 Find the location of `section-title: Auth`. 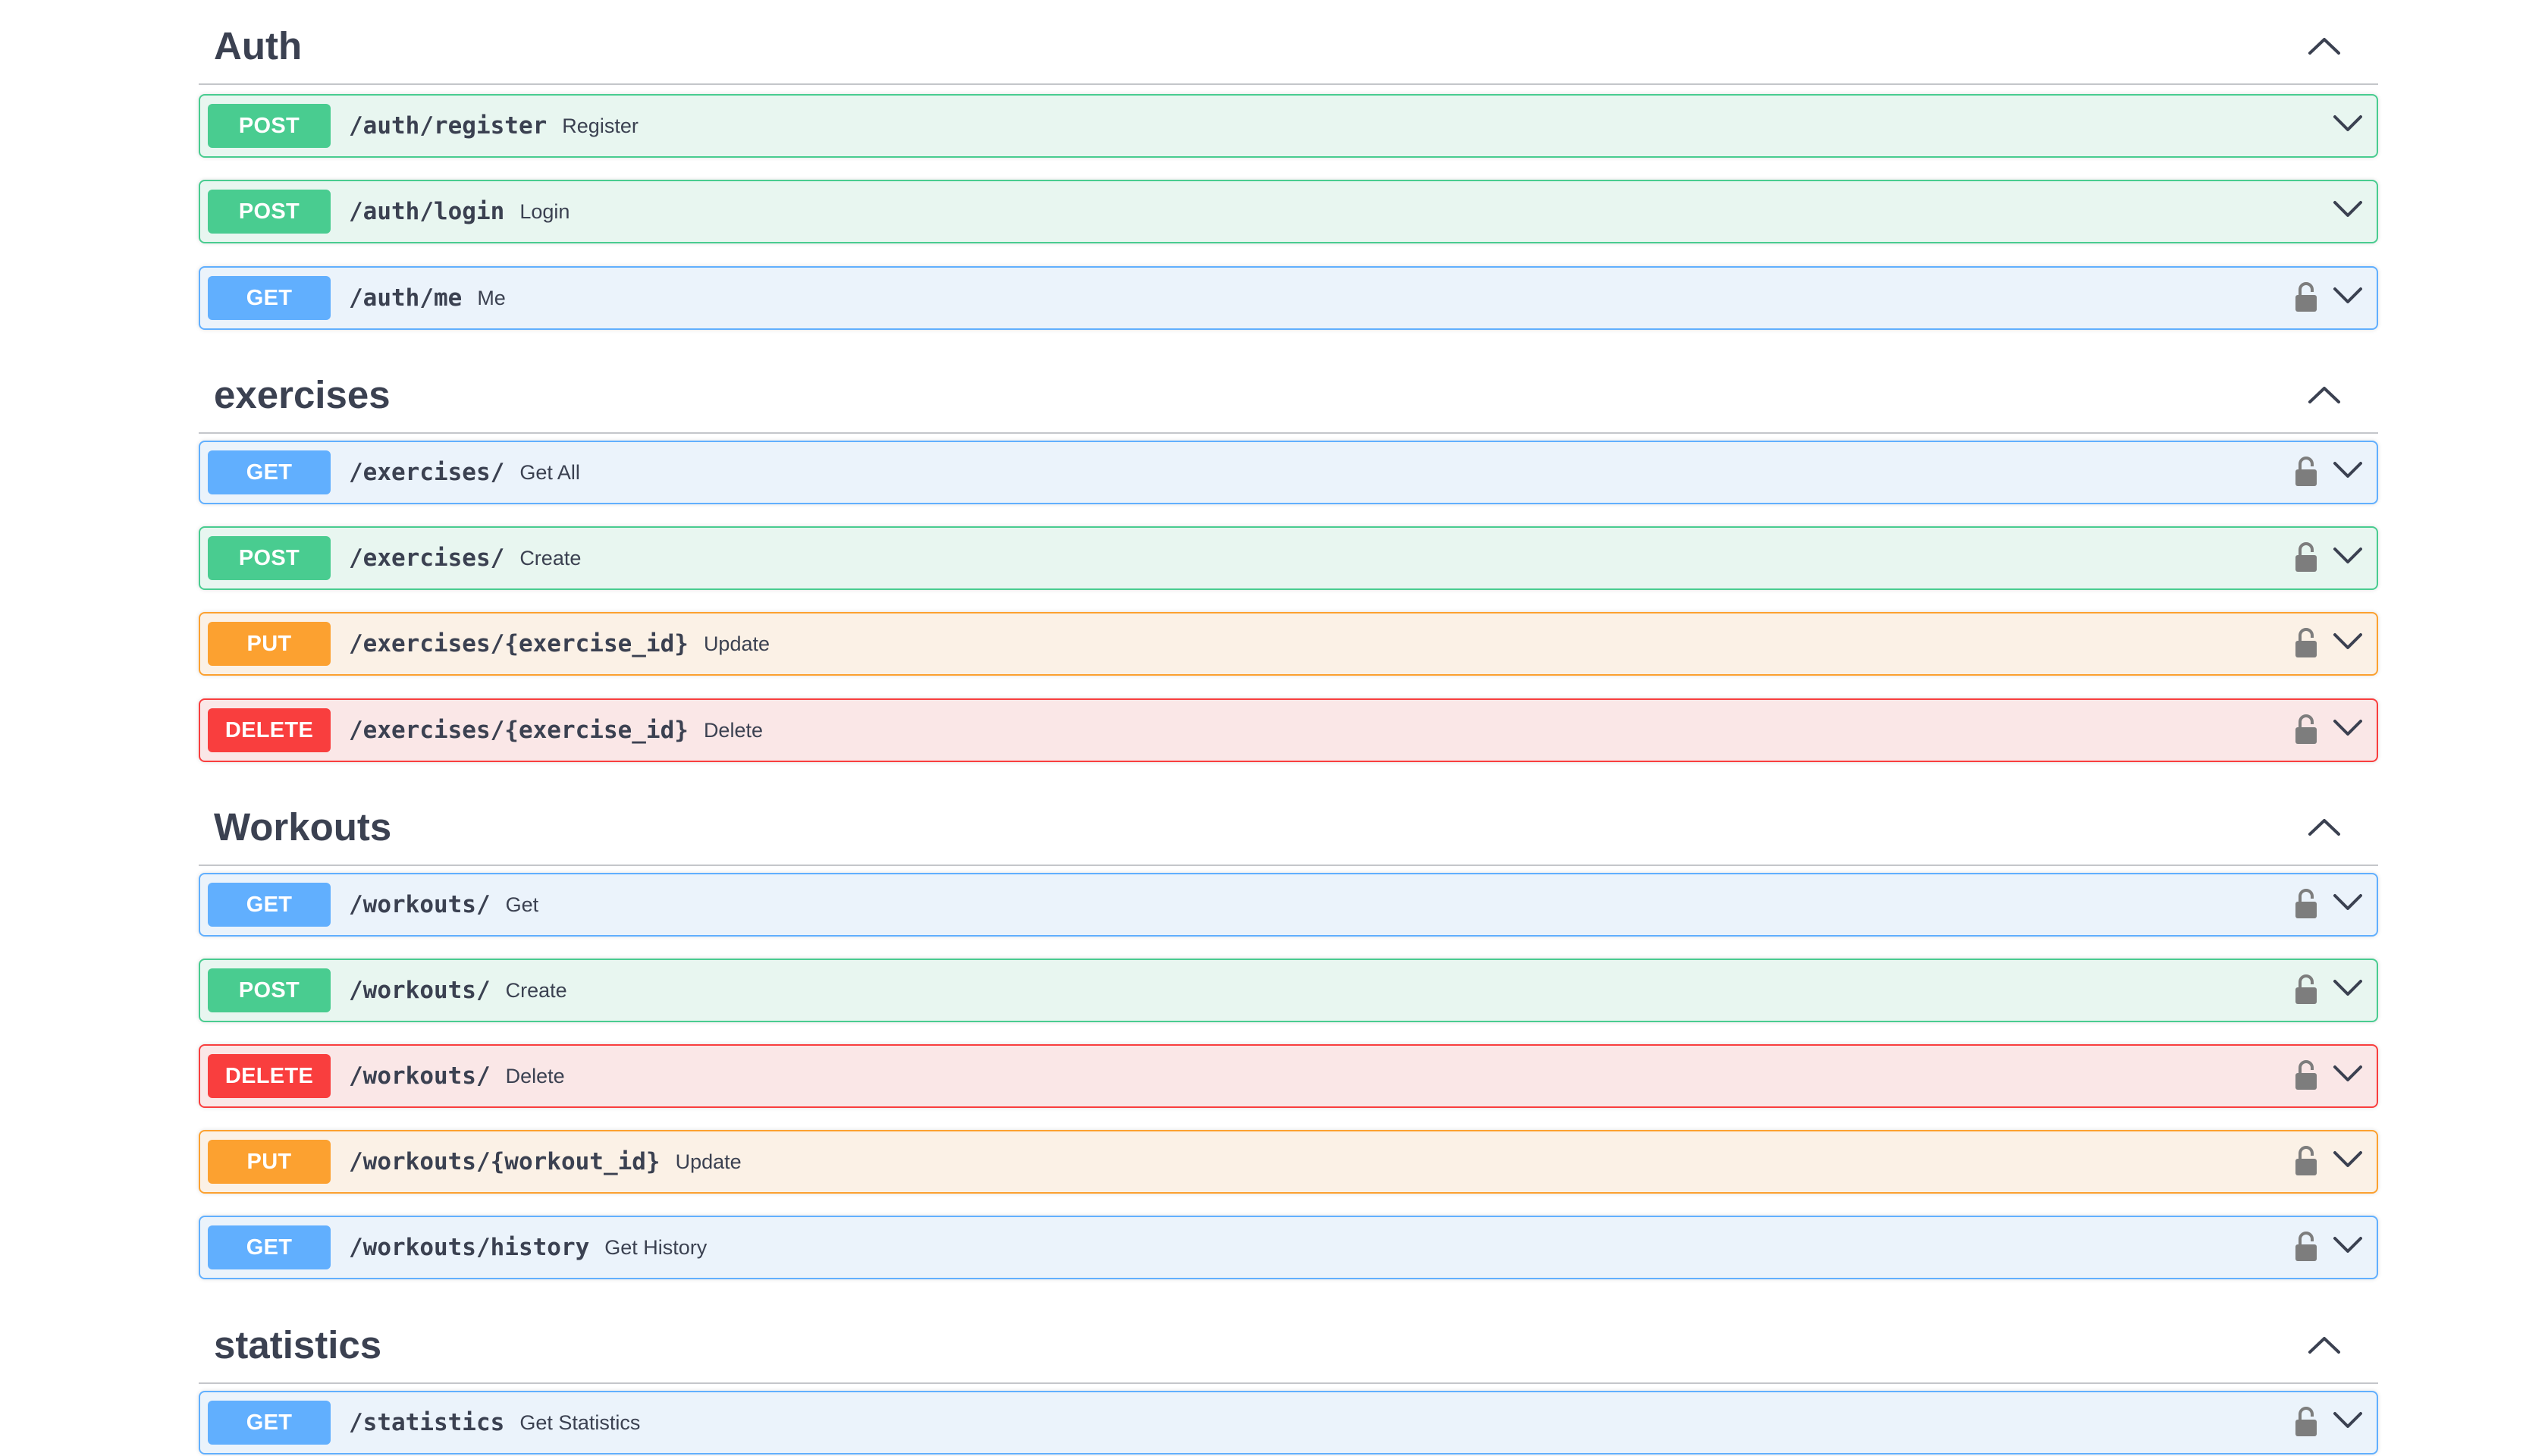

section-title: Auth is located at coordinates (258, 45).